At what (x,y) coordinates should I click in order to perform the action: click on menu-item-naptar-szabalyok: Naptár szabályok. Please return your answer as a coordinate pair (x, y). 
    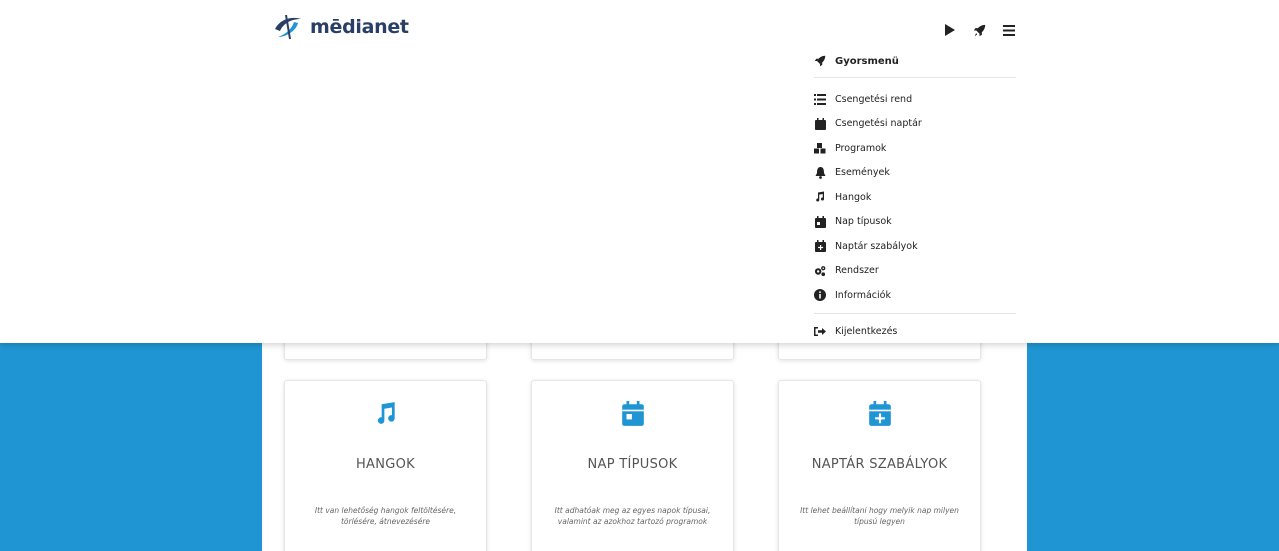
    Looking at the image, I should click on (915, 246).